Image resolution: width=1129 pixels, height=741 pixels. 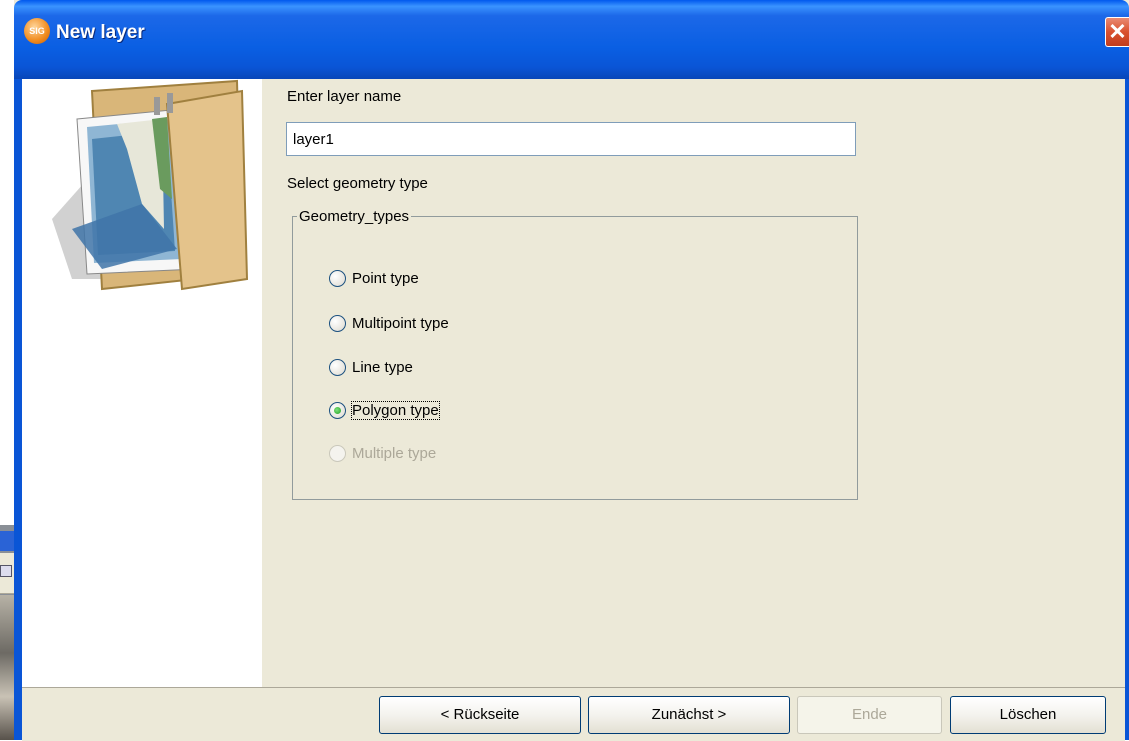 I want to click on radio-button-disabled, so click(x=337, y=453).